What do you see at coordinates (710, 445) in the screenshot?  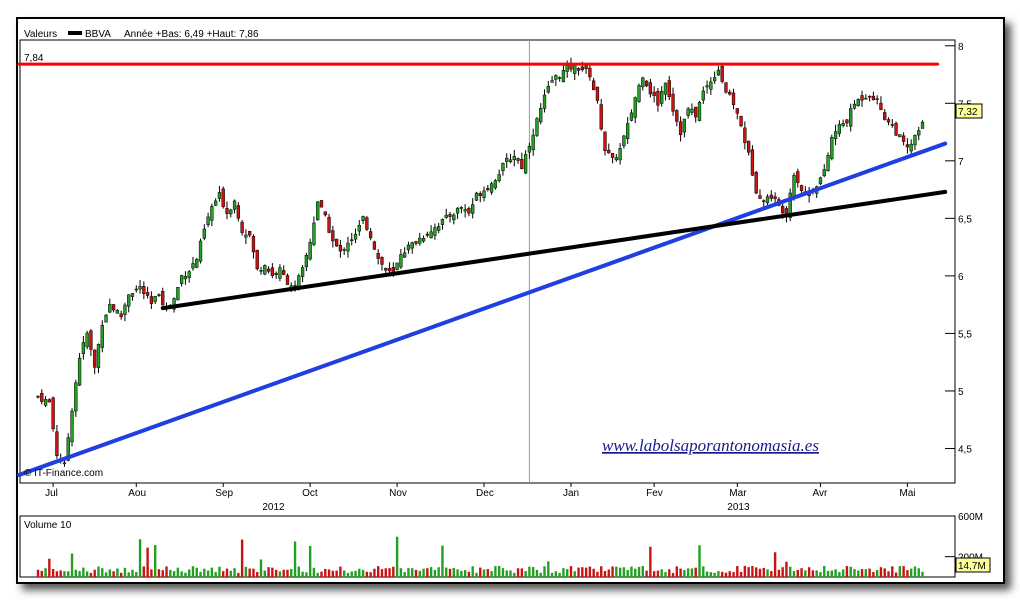 I see `watermark-link: www.labolsaporantonomasia.es` at bounding box center [710, 445].